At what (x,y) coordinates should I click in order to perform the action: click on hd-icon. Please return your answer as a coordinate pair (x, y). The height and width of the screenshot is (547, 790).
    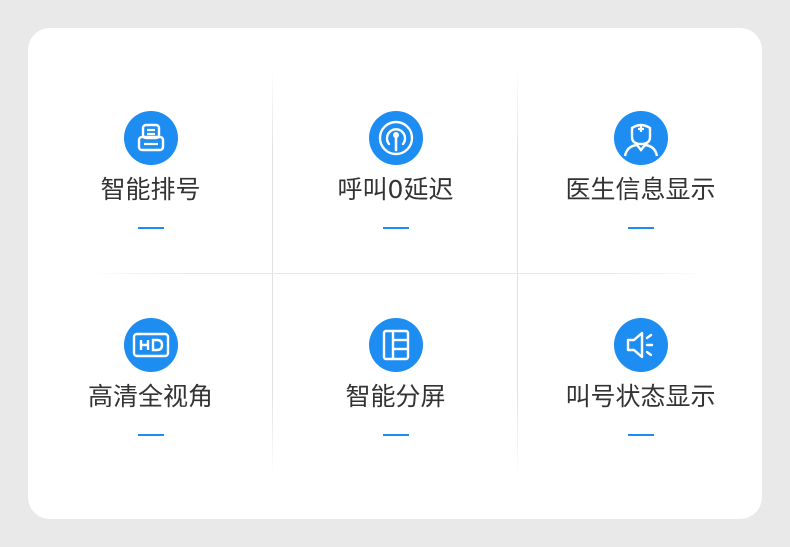
    Looking at the image, I should click on (151, 345).